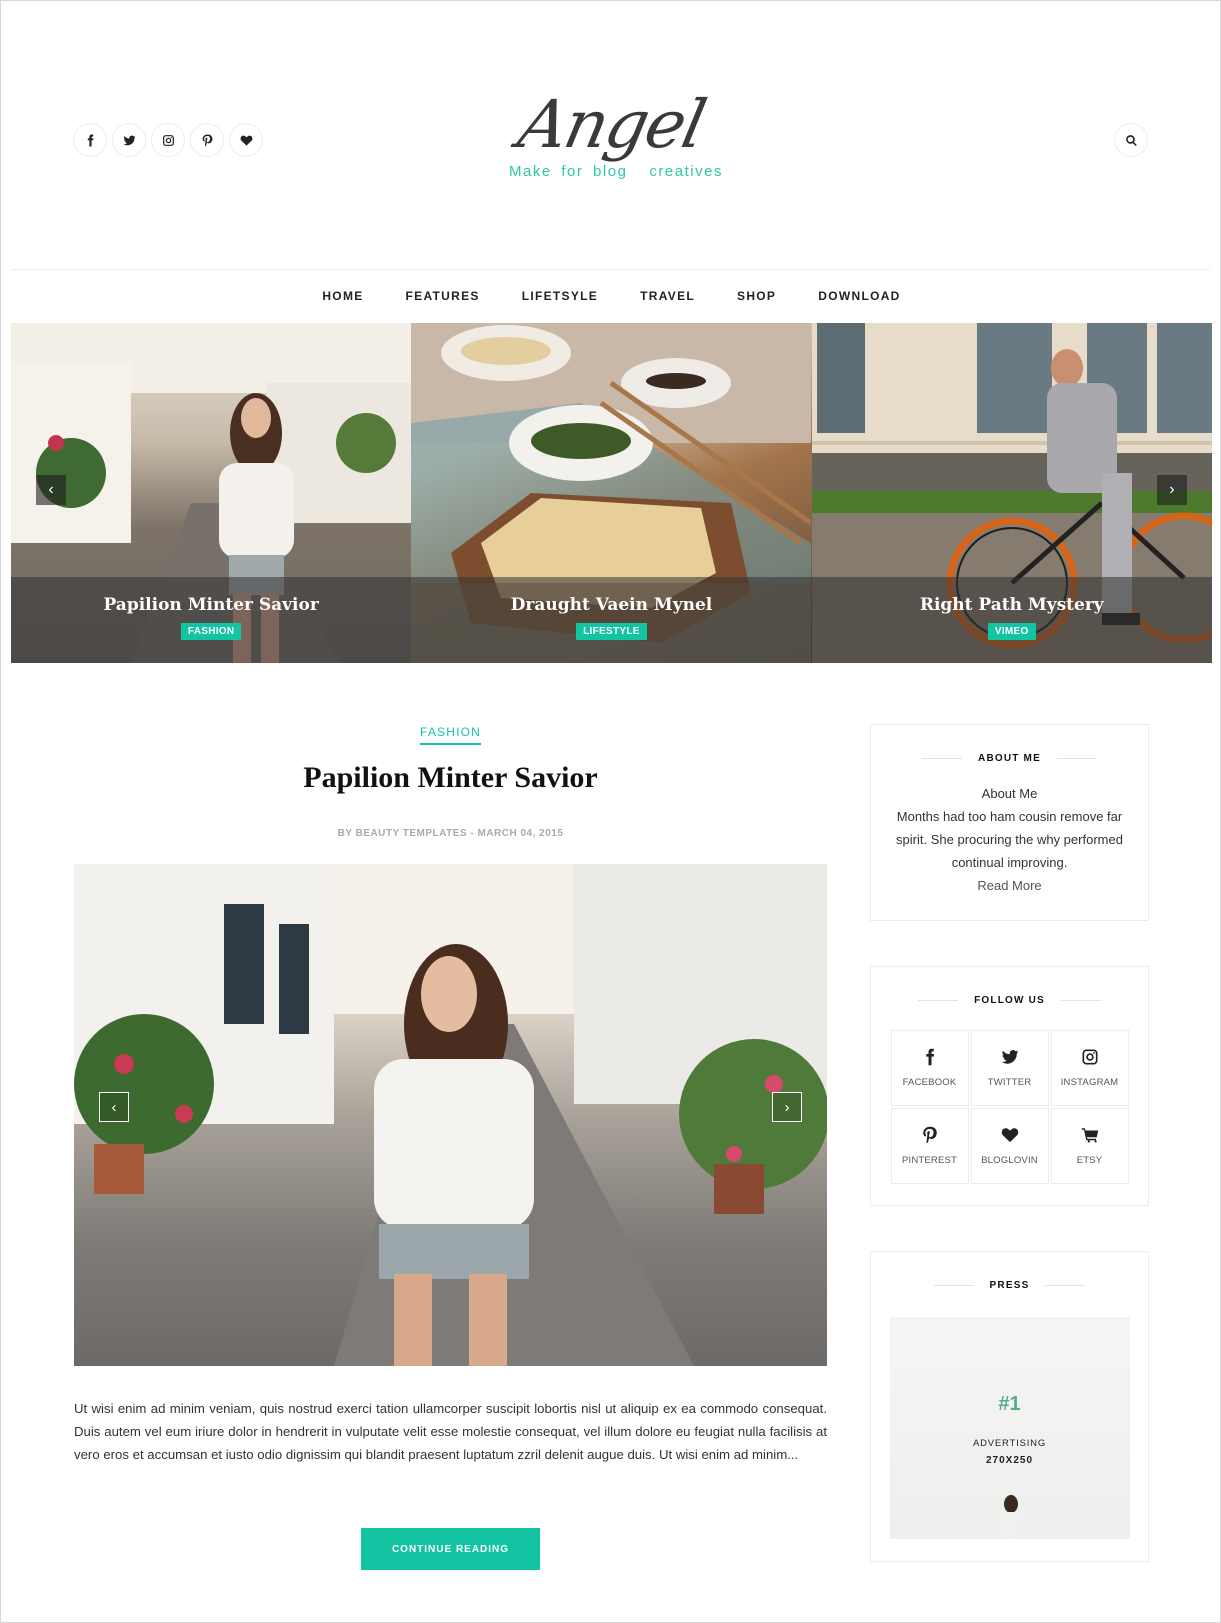  I want to click on press-heading-text: PRESS, so click(1009, 1285).